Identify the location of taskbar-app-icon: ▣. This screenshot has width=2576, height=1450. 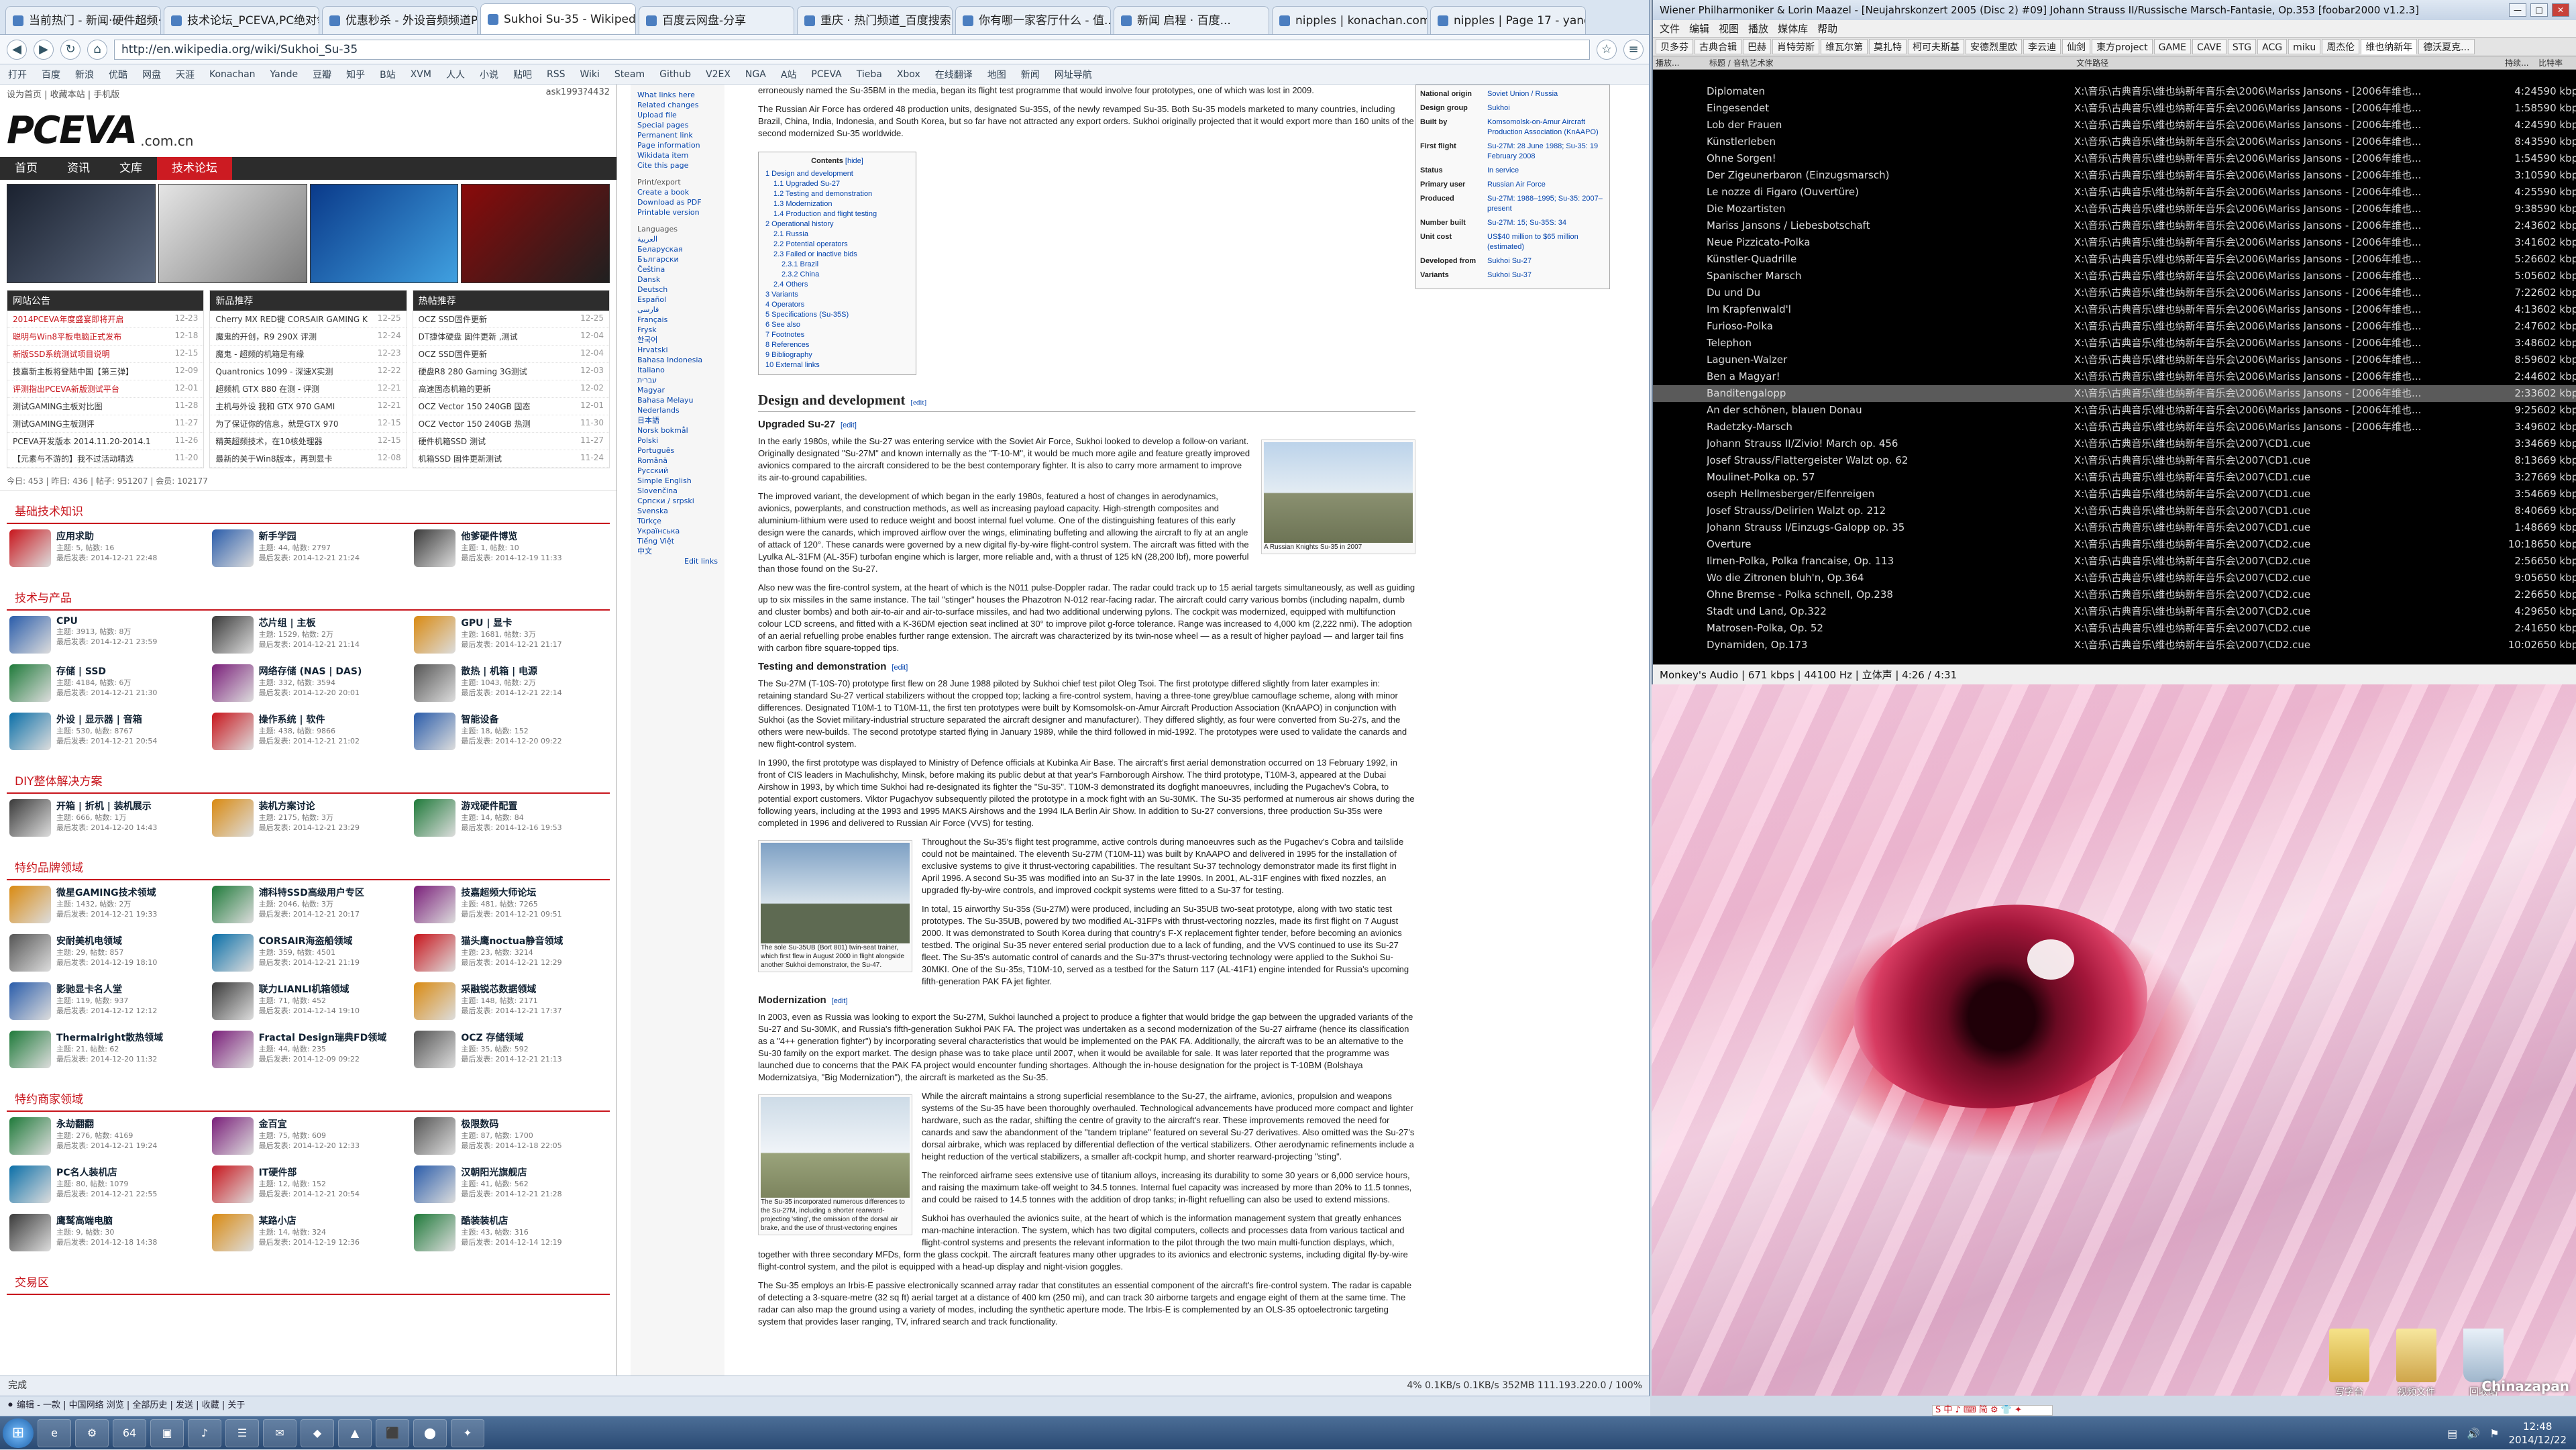
(167, 1432).